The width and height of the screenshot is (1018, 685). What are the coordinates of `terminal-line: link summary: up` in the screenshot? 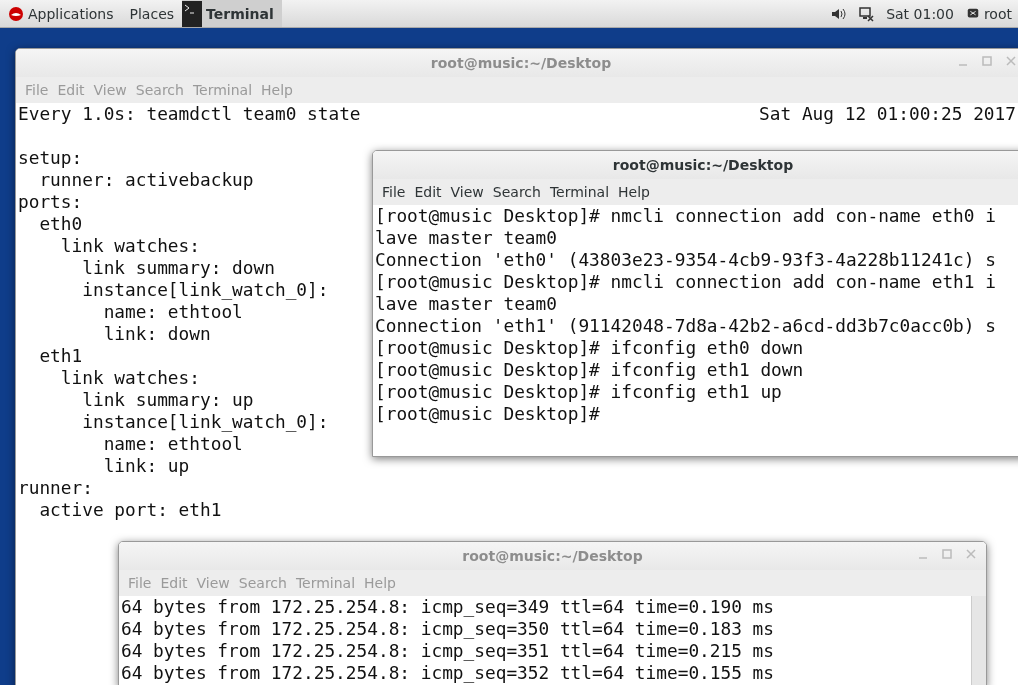 It's located at (167, 400).